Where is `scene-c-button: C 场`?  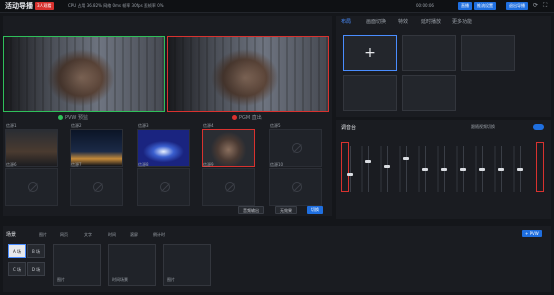
scene-c-button: C 场 is located at coordinates (17, 269).